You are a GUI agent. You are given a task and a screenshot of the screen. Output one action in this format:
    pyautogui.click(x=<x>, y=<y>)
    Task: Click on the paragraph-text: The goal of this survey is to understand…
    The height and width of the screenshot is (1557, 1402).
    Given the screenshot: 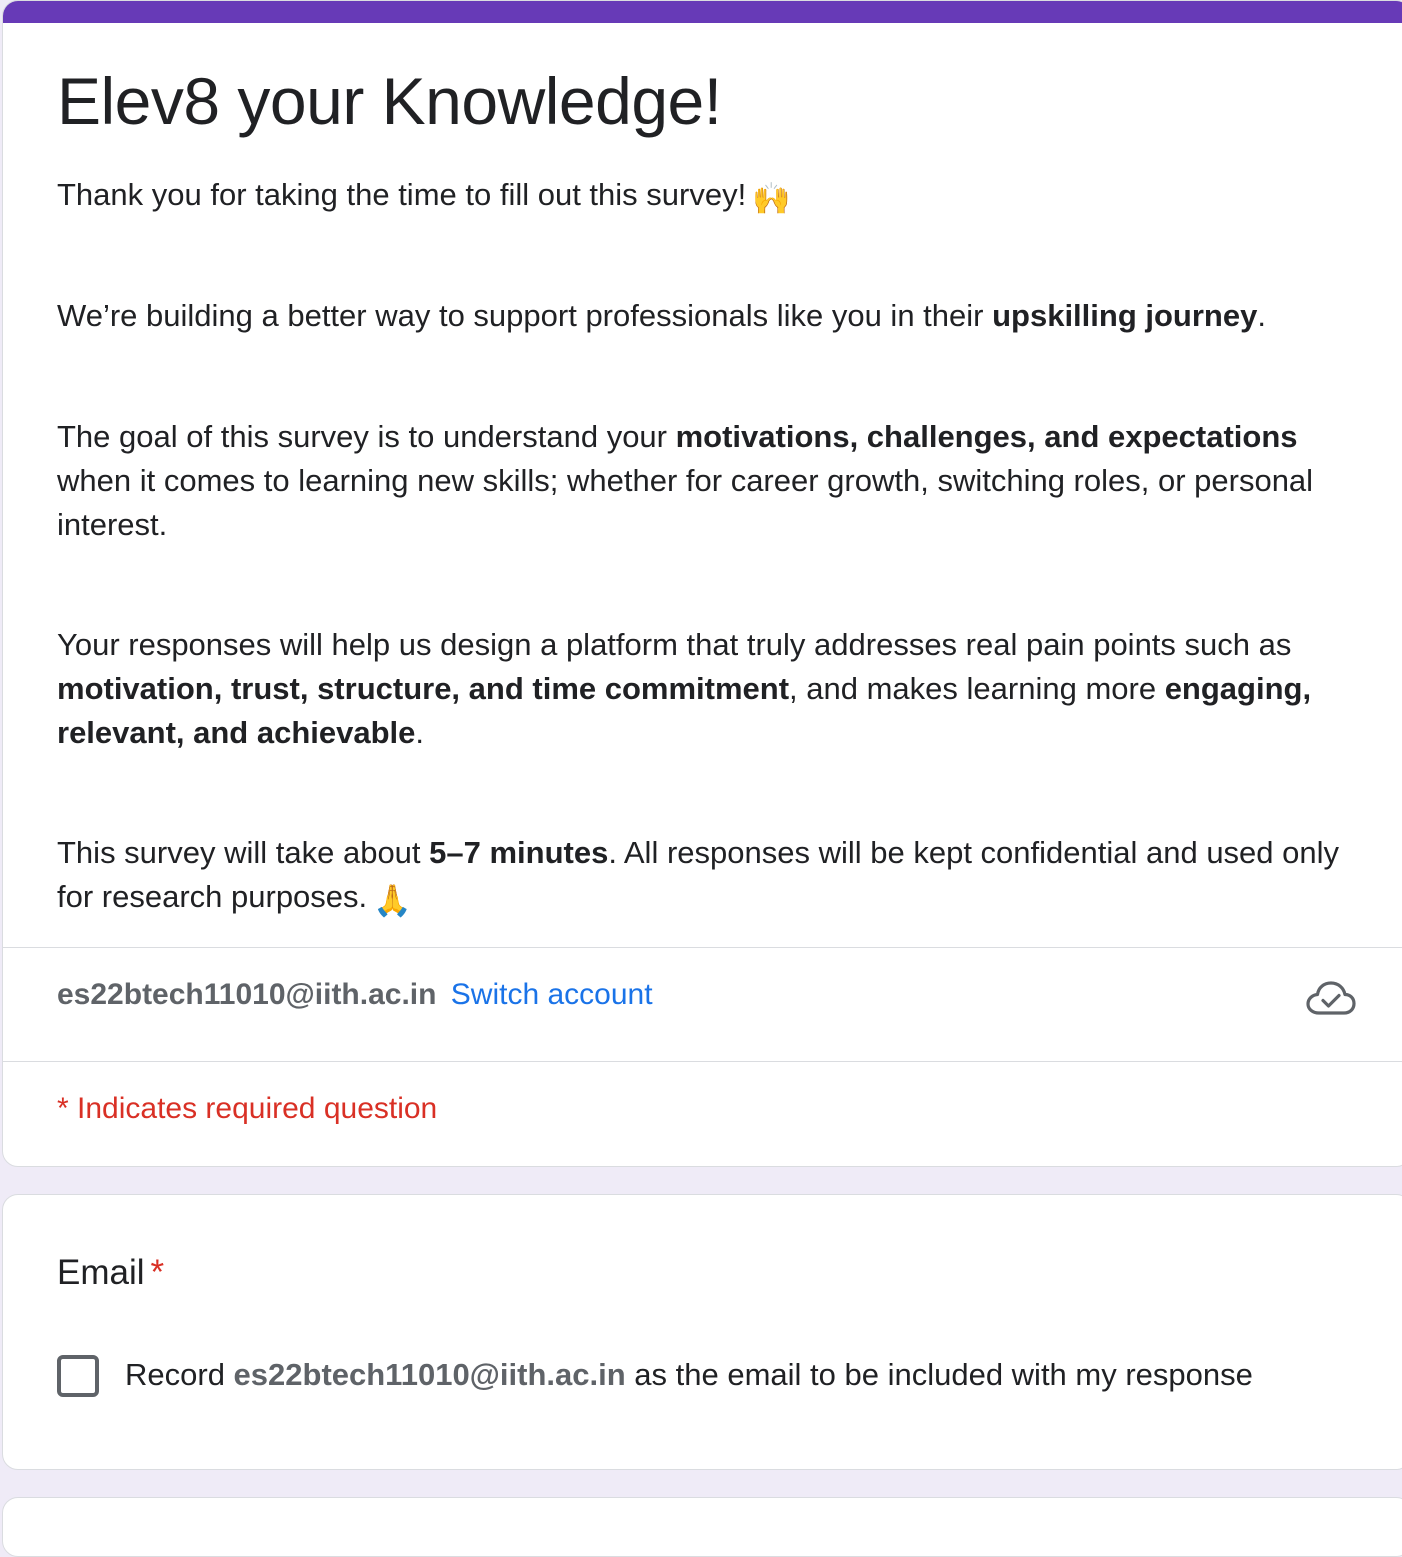 What is the action you would take?
    pyautogui.click(x=366, y=436)
    